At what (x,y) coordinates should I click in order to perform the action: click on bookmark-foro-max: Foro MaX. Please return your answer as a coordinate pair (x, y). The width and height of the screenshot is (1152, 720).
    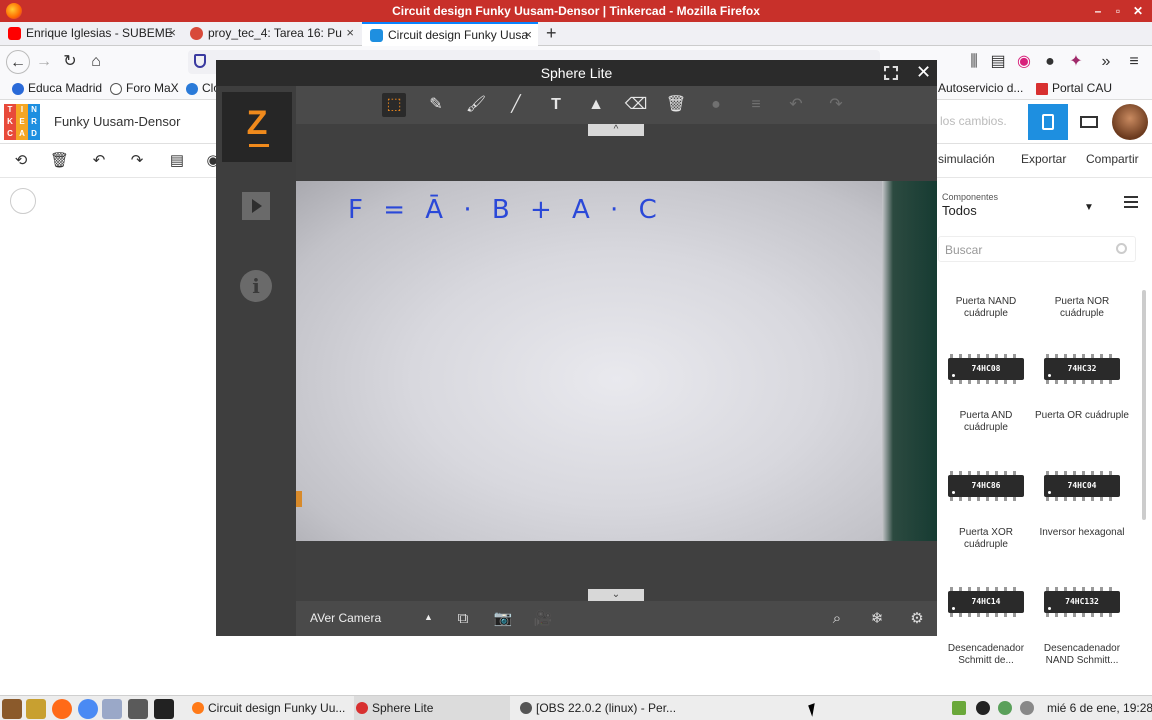
    Looking at the image, I should click on (144, 88).